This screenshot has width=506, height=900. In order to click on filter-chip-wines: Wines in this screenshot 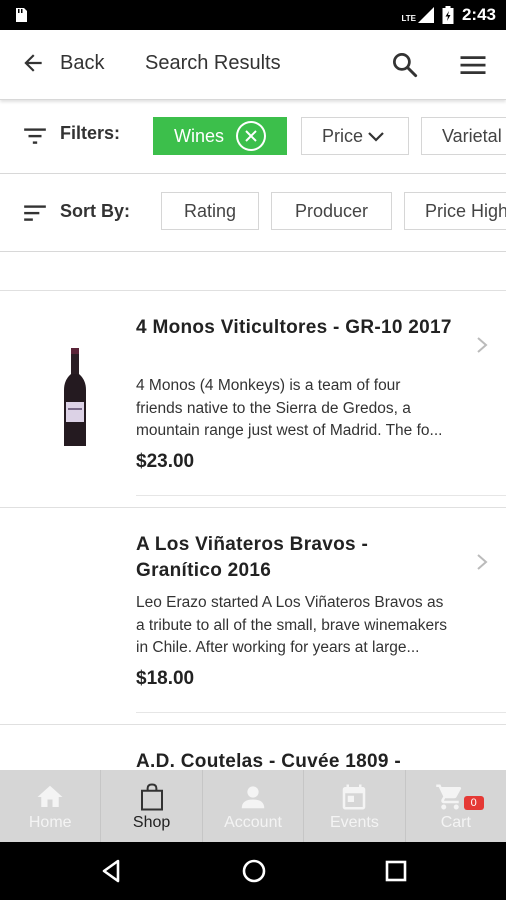, I will do `click(220, 136)`.